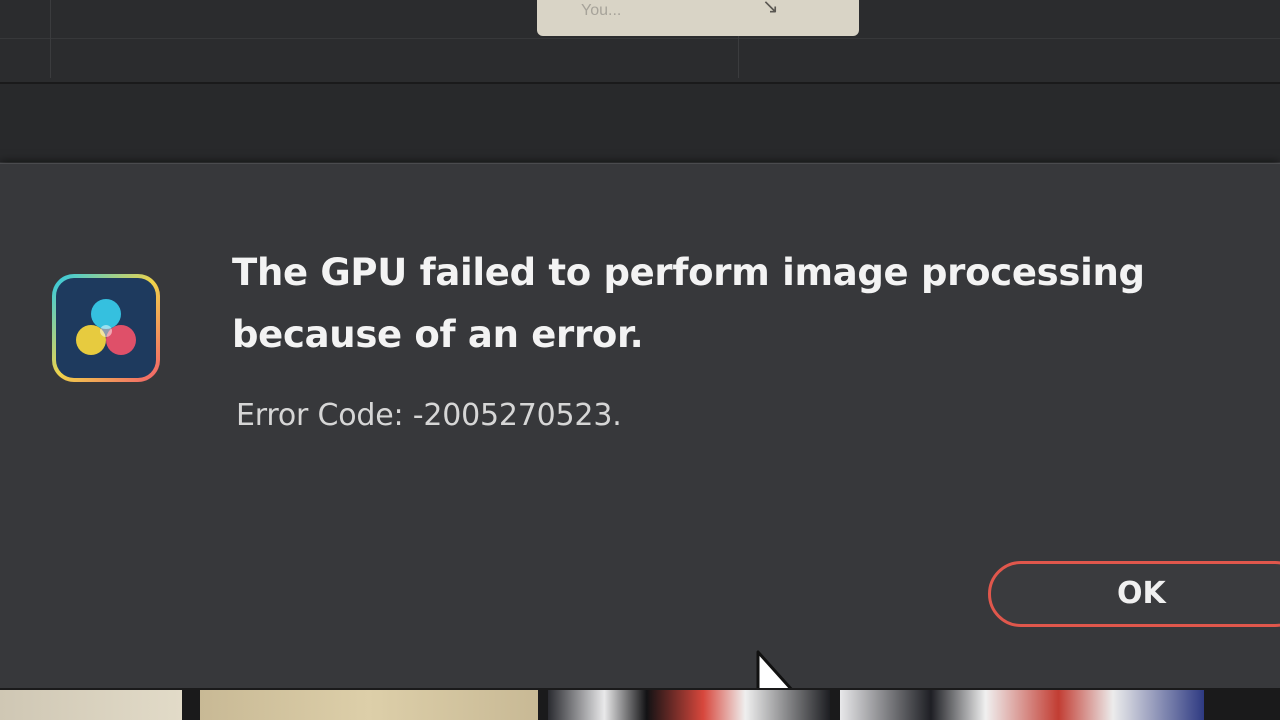  Describe the element at coordinates (640, 123) in the screenshot. I see `background-panel-band` at that location.